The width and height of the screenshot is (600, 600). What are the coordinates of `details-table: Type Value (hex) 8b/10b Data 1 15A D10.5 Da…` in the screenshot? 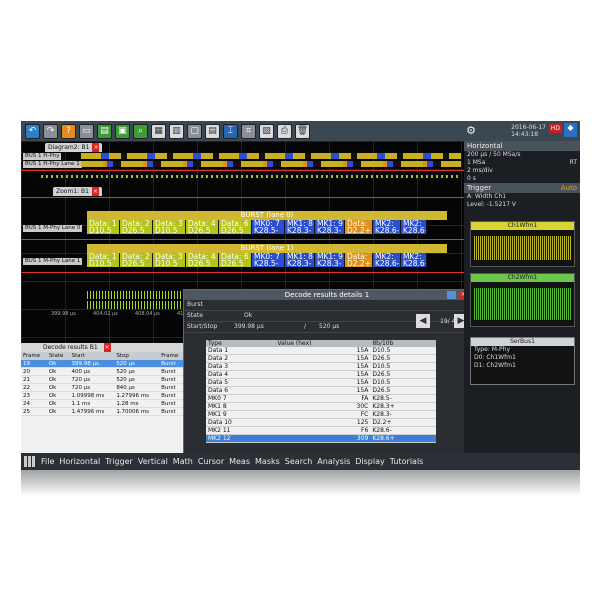 It's located at (321, 391).